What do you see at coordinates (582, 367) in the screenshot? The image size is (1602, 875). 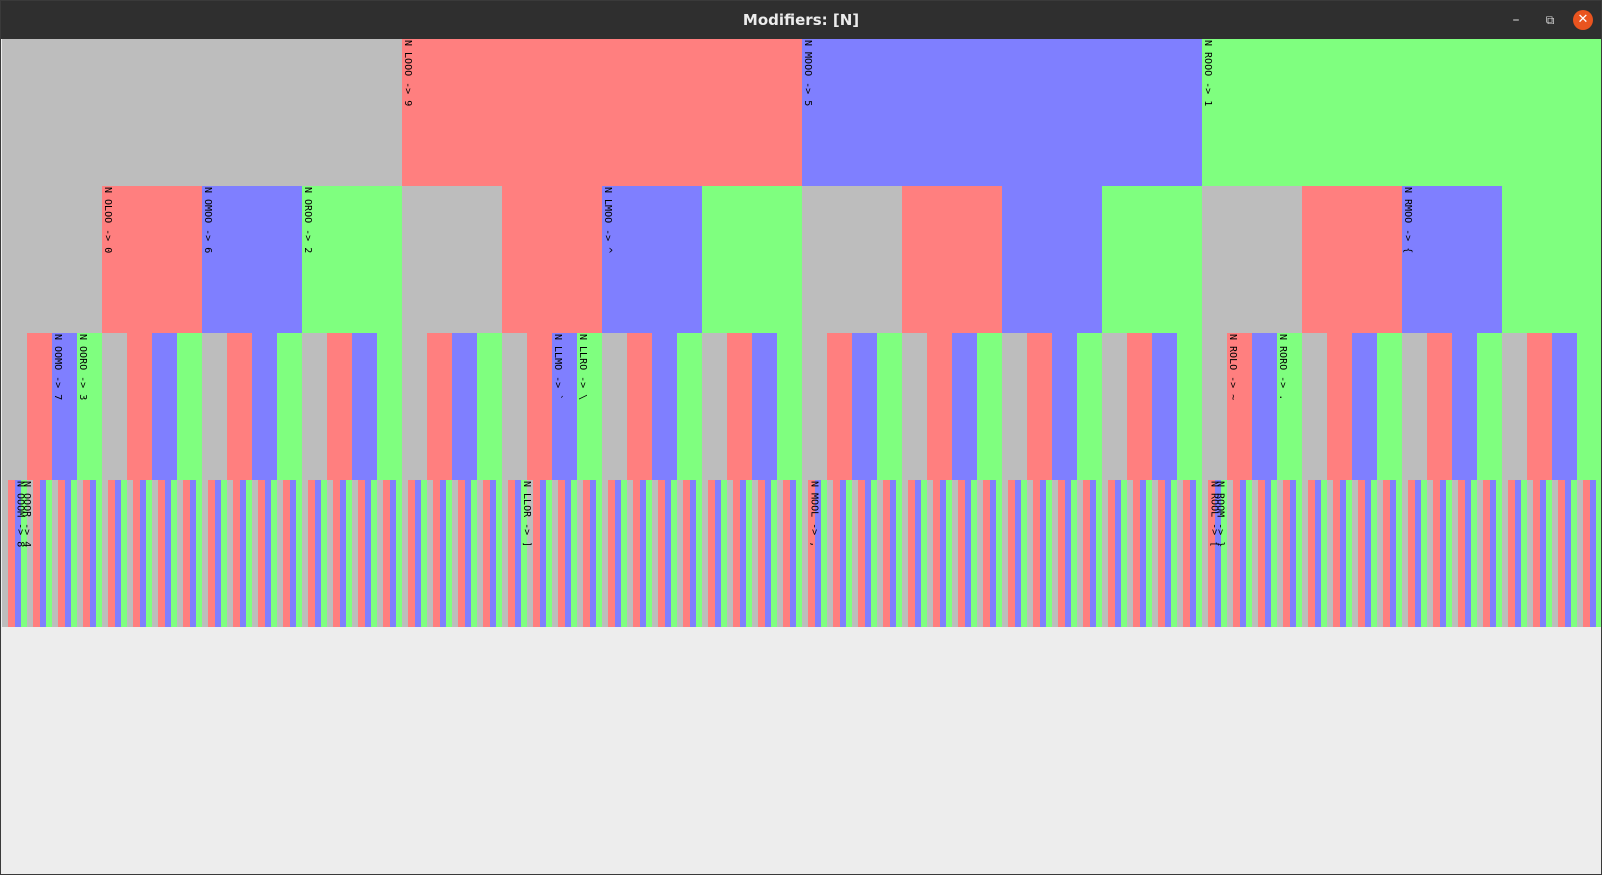 I see `modifier-label: N LLRO -> \` at bounding box center [582, 367].